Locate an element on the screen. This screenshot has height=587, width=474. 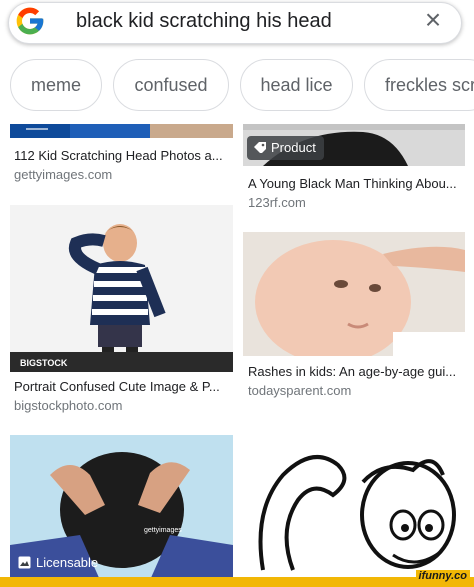
result-image-3-graphic: BIGSTOCK is located at coordinates (121, 288).